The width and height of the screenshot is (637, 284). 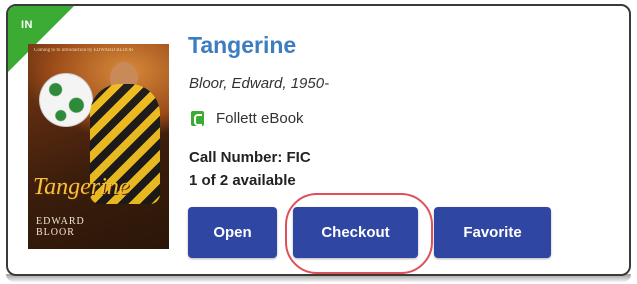 I want to click on book-author: Bloor, Edward, 1950-, so click(x=259, y=83).